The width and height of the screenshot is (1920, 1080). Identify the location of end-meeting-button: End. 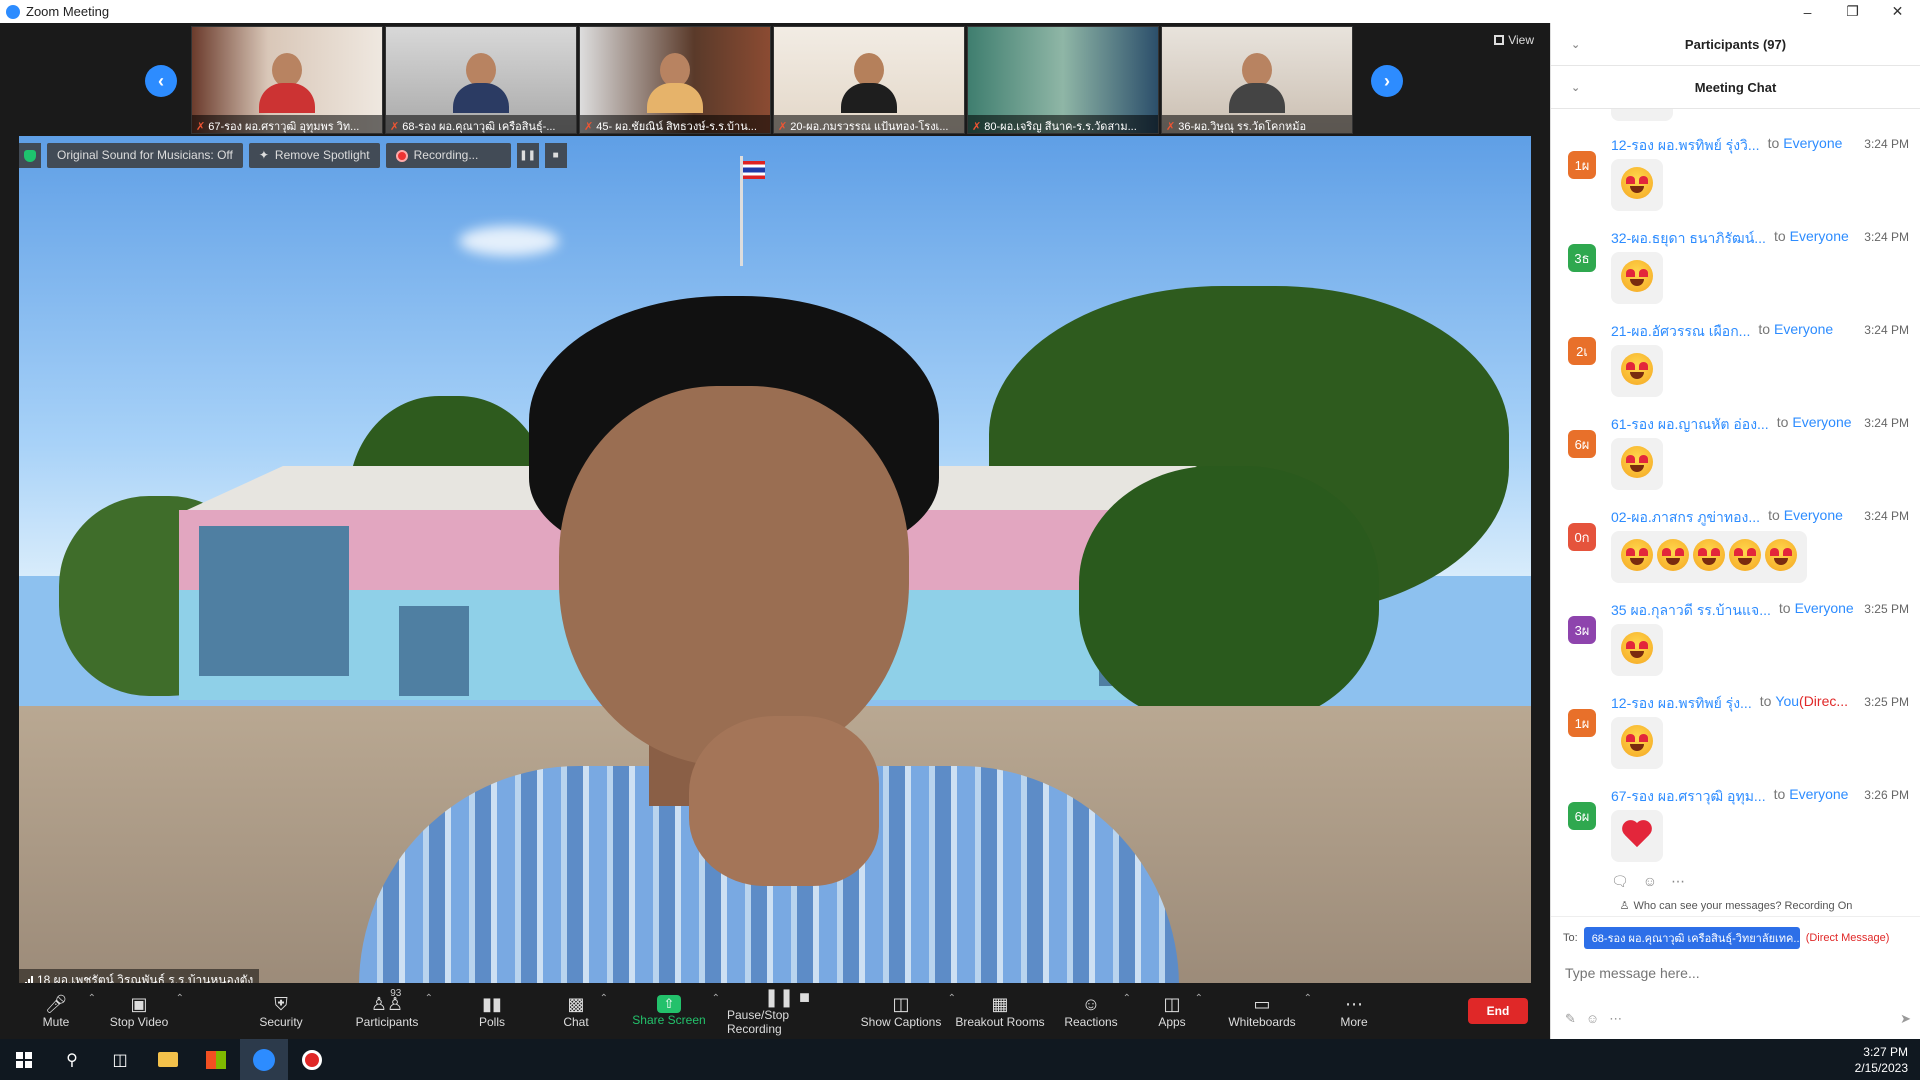
(1498, 1011).